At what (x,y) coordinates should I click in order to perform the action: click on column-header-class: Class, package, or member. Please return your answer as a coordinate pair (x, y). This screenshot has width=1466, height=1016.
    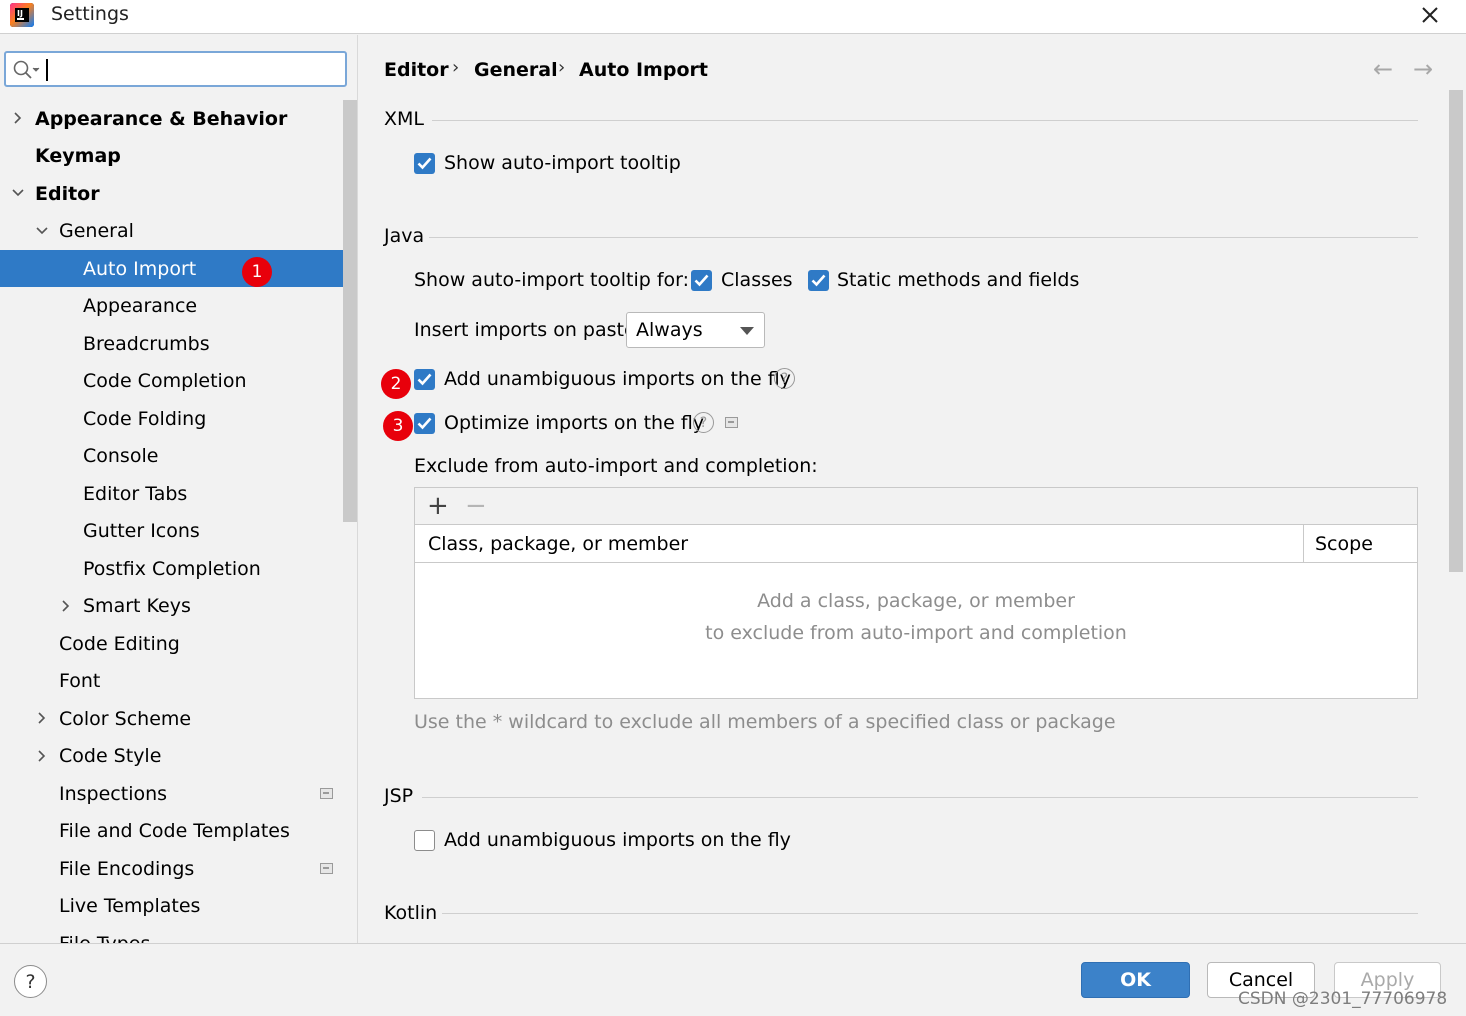
    Looking at the image, I should click on (558, 544).